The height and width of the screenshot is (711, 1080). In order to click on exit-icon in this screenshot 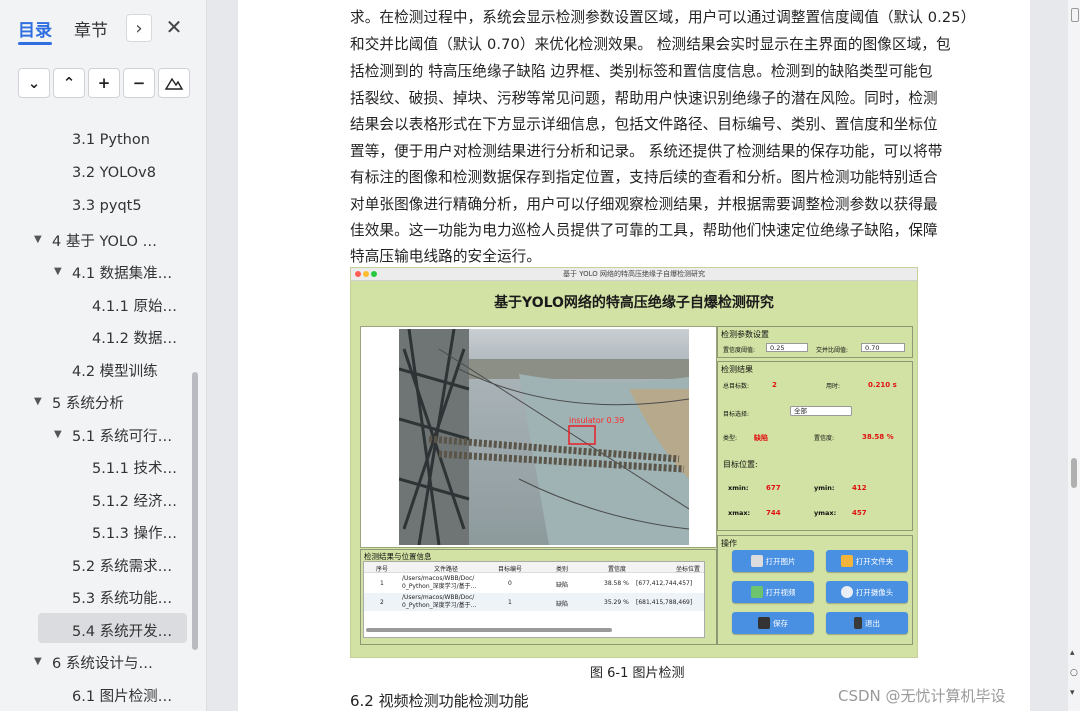, I will do `click(858, 623)`.